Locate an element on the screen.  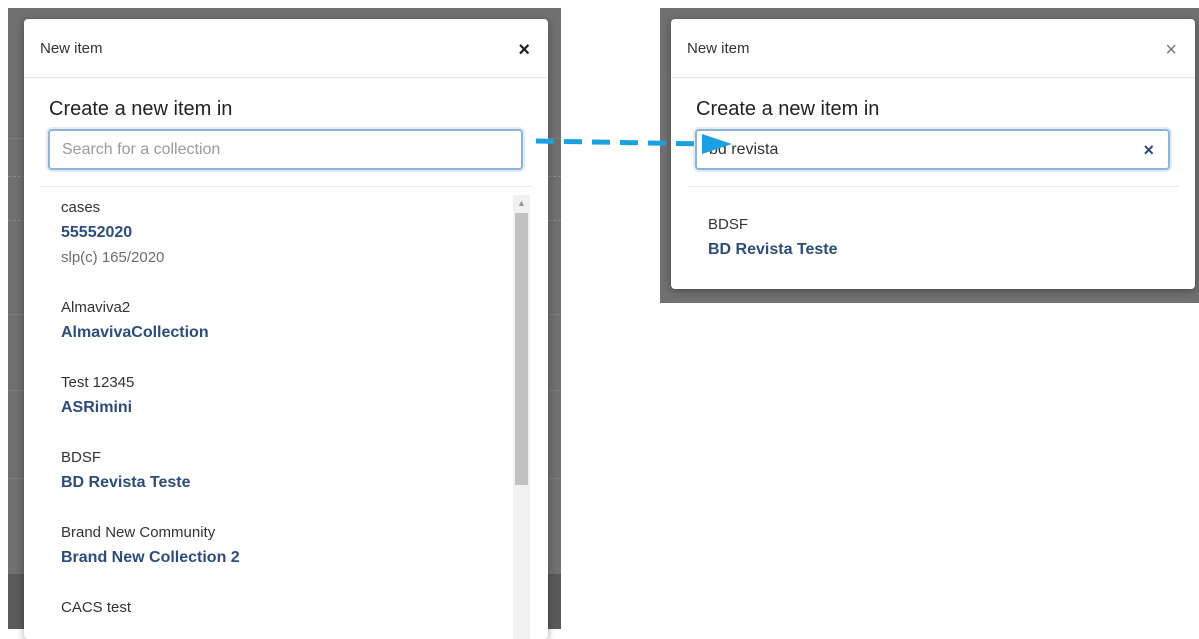
arrow-head-icon is located at coordinates (717, 144).